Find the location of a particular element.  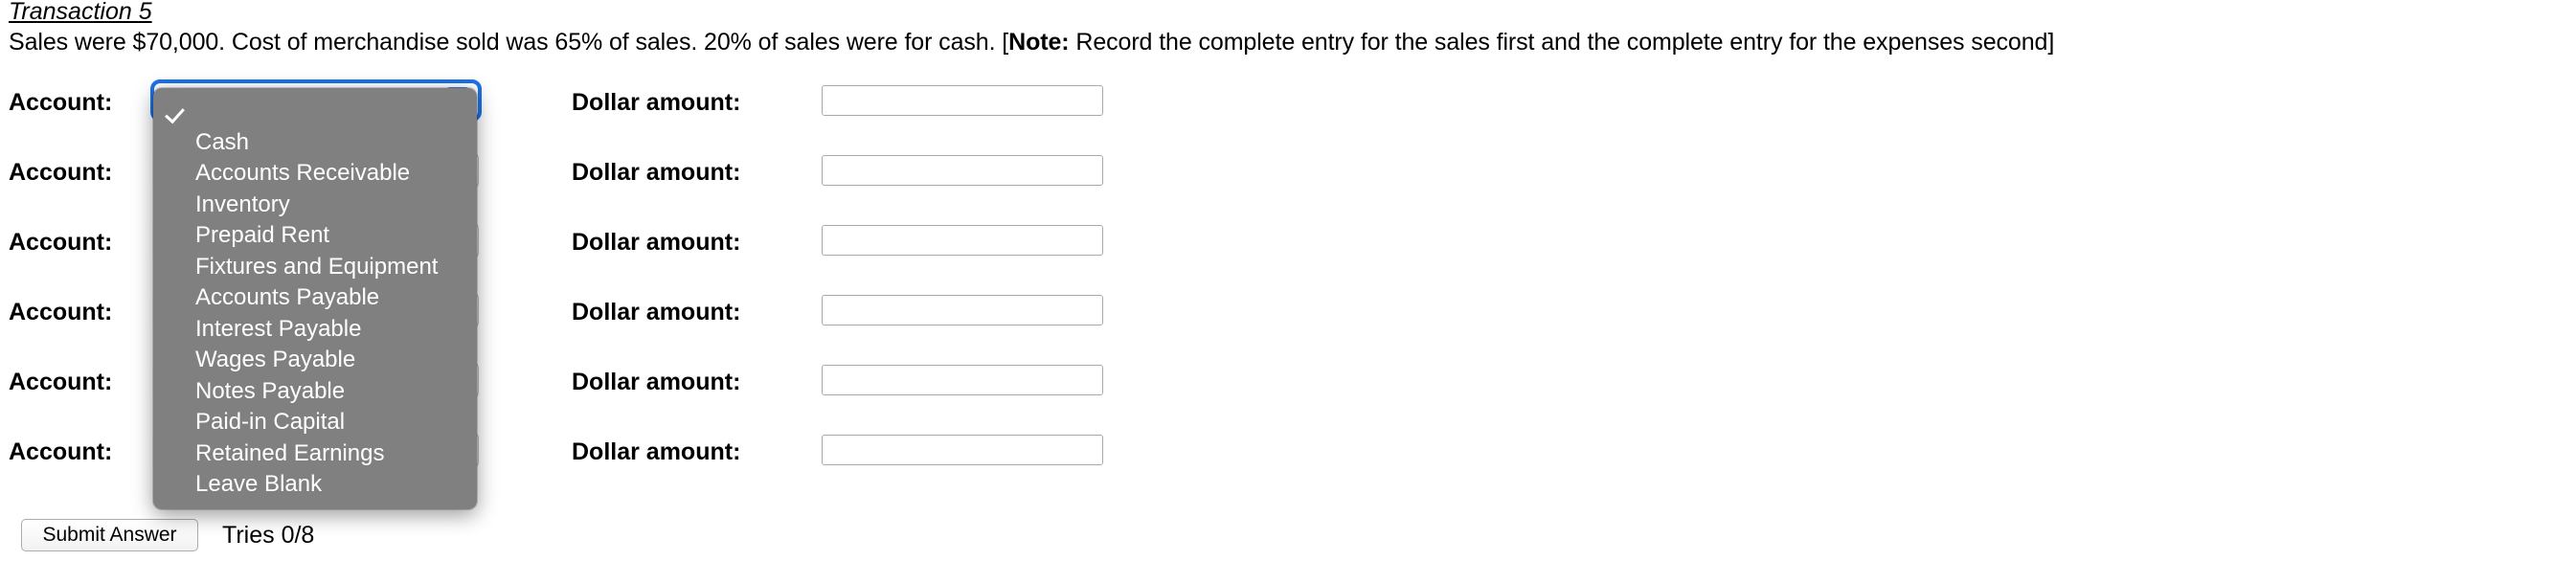

dropdown-option: Interest Payable is located at coordinates (315, 330).